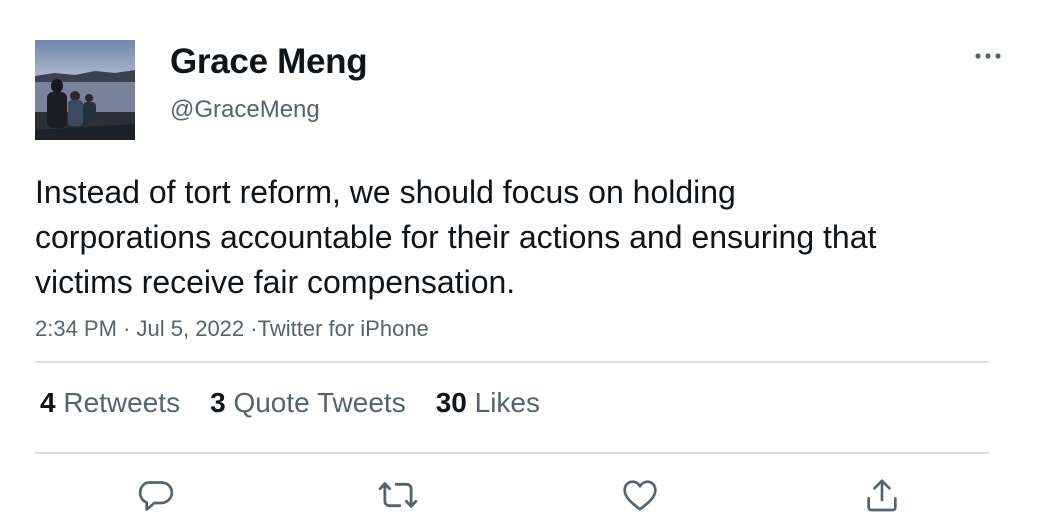 The image size is (1050, 525). I want to click on share-button, so click(882, 495).